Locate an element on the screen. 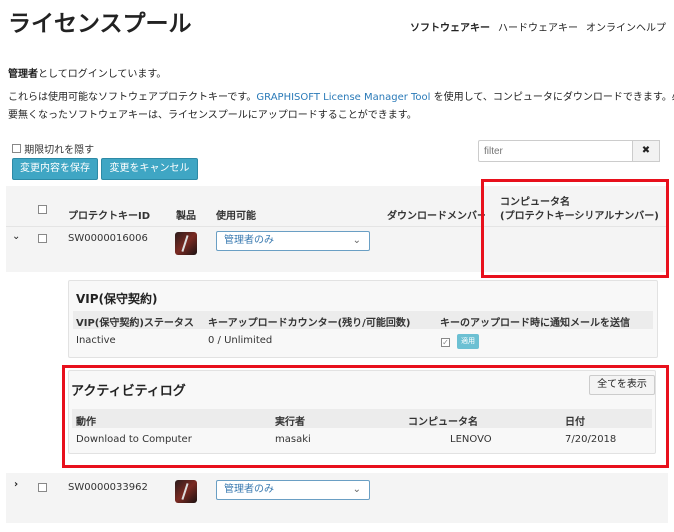  apply-button: 適用 is located at coordinates (468, 341).